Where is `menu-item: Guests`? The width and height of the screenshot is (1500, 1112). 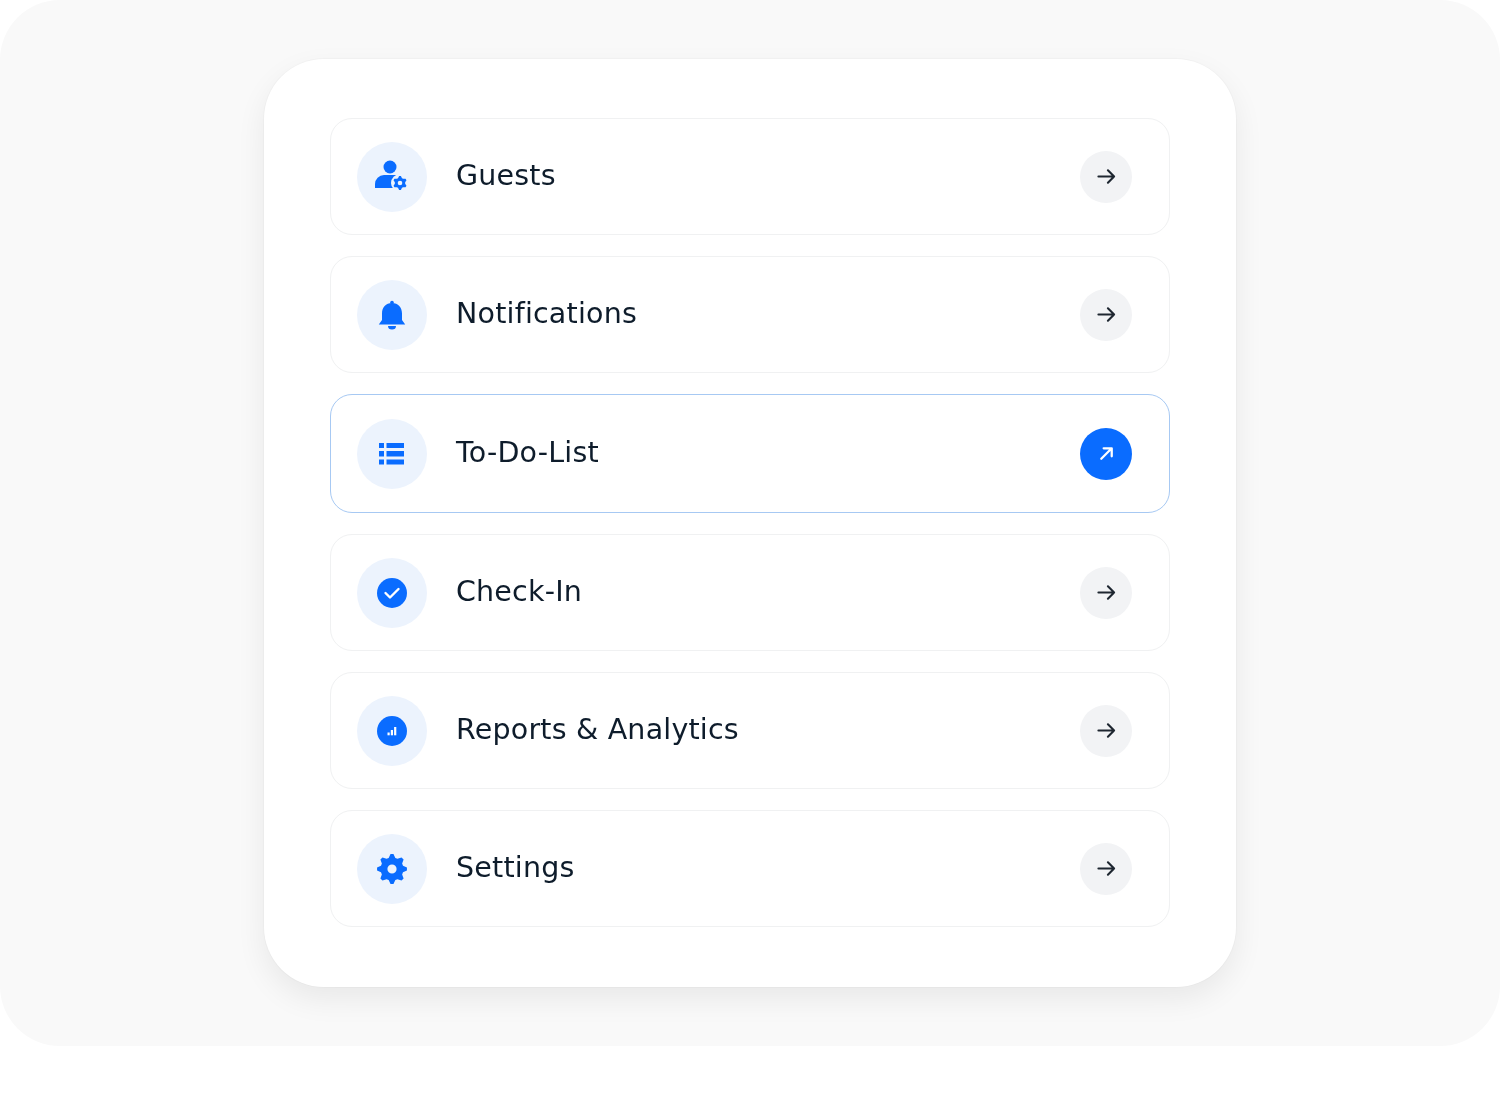
menu-item: Guests is located at coordinates (750, 176).